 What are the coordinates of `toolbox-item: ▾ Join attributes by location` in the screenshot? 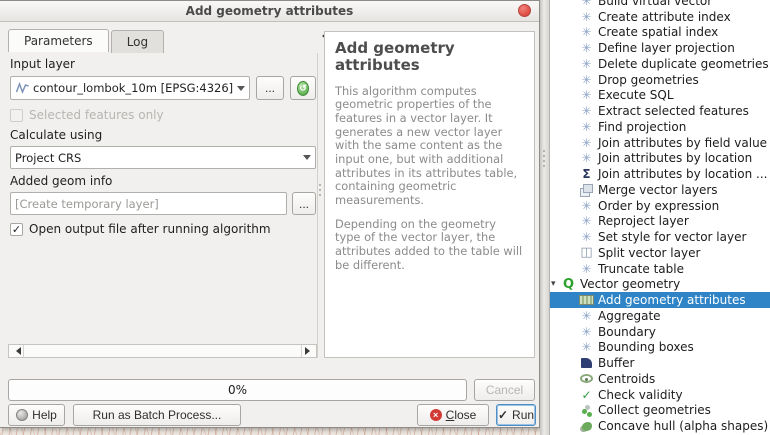 It's located at (660, 159).